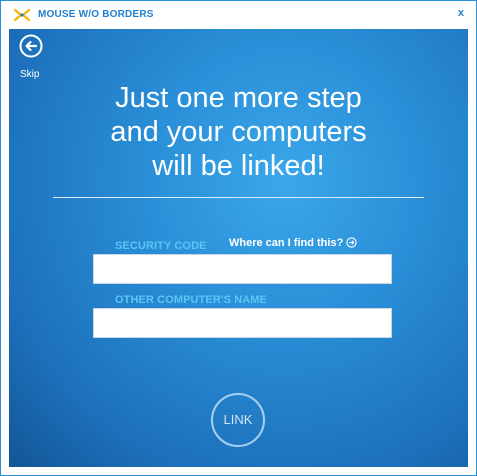  I want to click on help-link: Where can I find this?, so click(293, 243).